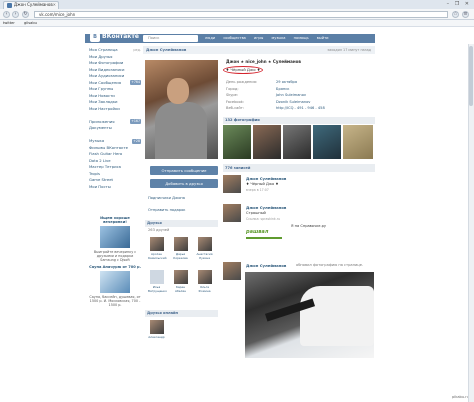  Describe the element at coordinates (262, 184) in the screenshot. I see `post-text: ♦ Чёрный Джо ♦` at that location.